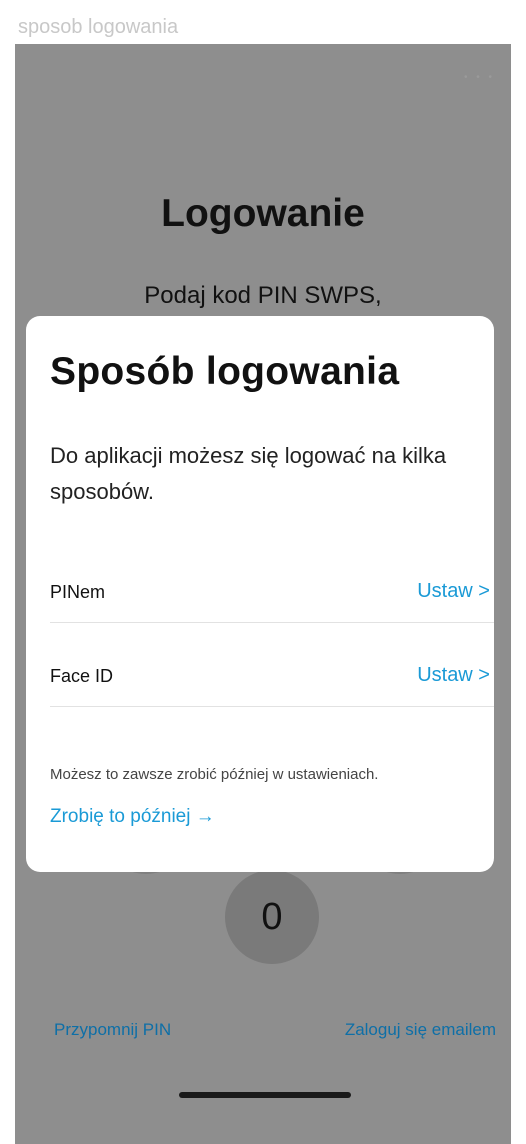  What do you see at coordinates (112, 1030) in the screenshot?
I see `remind-pin-link: Przypomnij PIN` at bounding box center [112, 1030].